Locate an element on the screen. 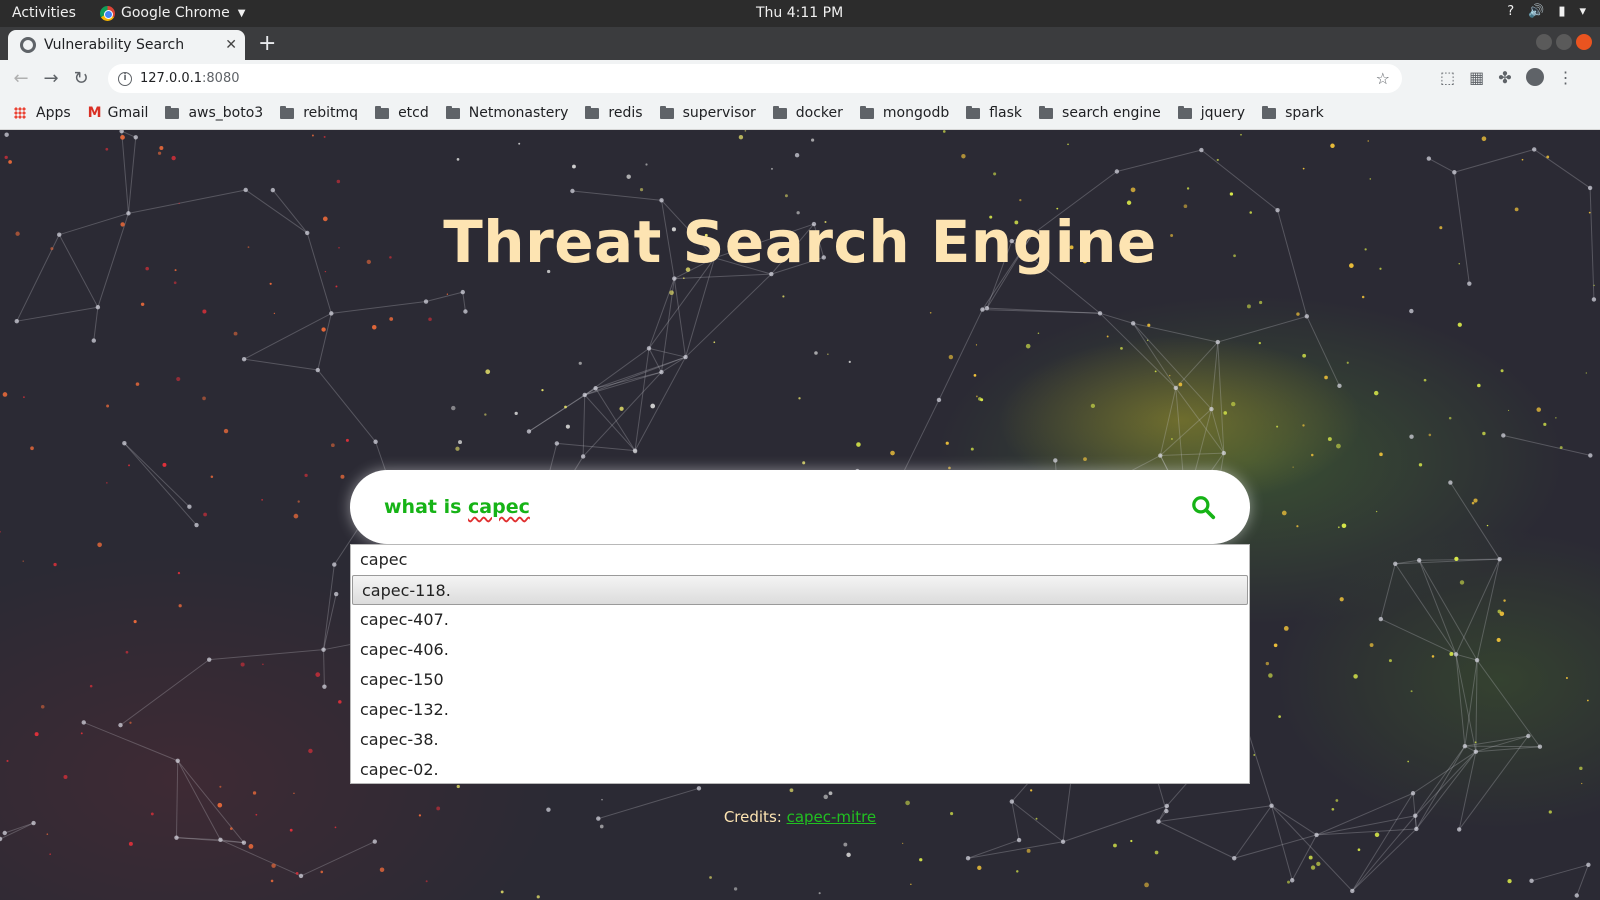 Image resolution: width=1600 pixels, height=900 pixels. bookmark-folder: jquery is located at coordinates (1211, 113).